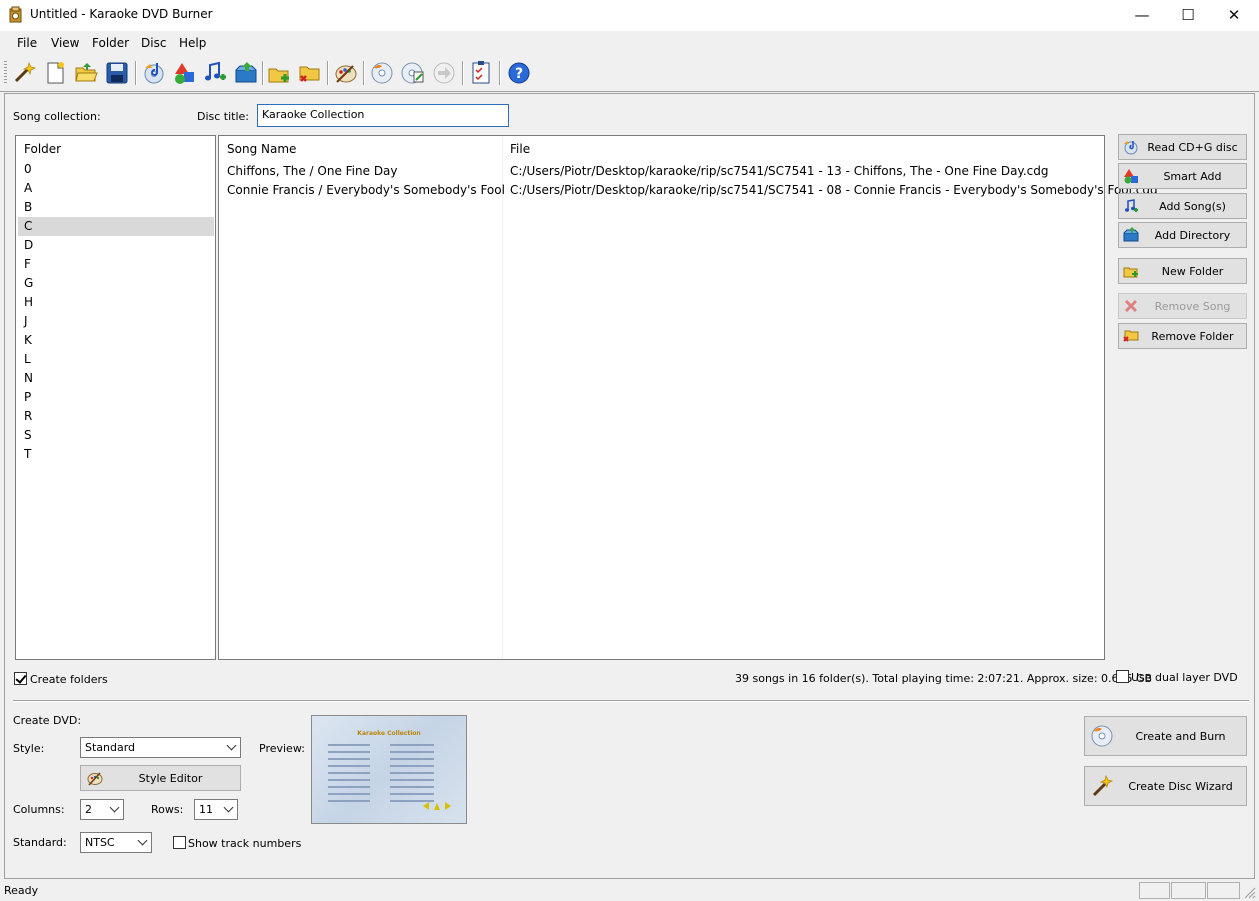 Image resolution: width=1259 pixels, height=901 pixels. What do you see at coordinates (153, 43) in the screenshot?
I see `menu-disc: Disc` at bounding box center [153, 43].